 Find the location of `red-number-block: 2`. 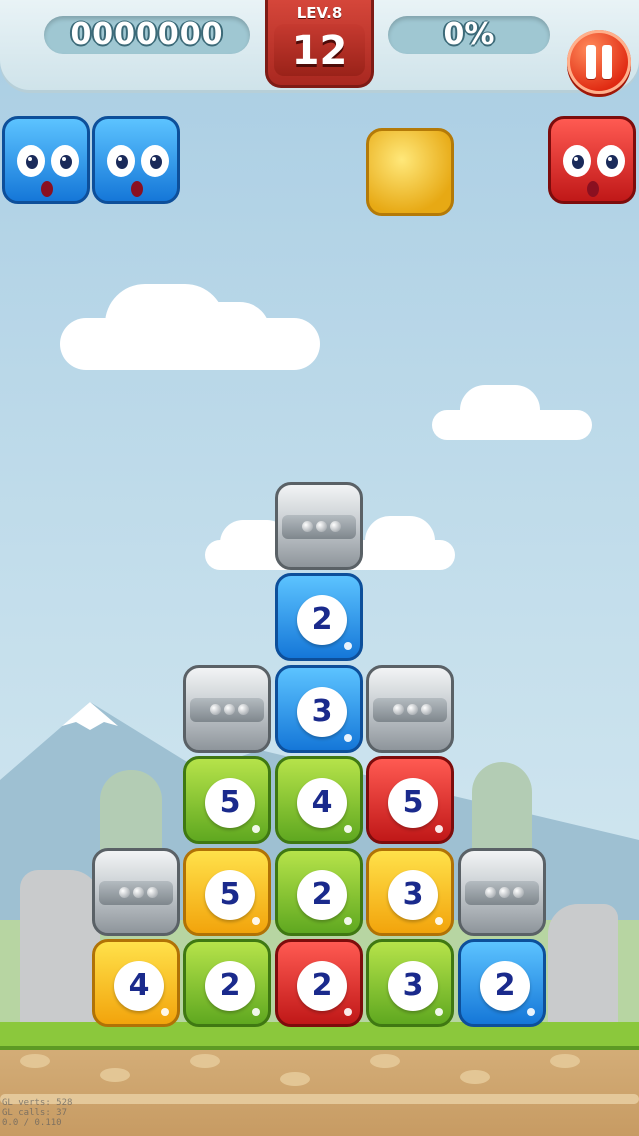

red-number-block: 2 is located at coordinates (319, 983).